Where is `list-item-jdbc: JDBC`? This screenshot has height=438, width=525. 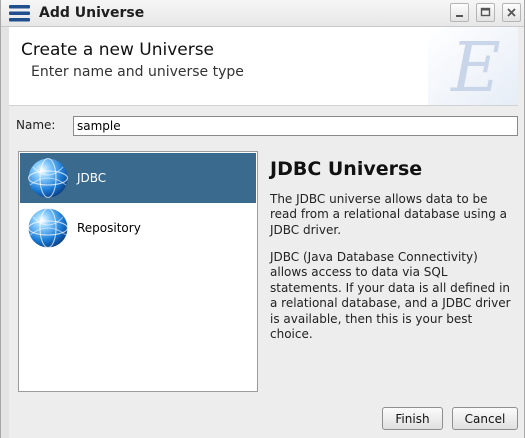
list-item-jdbc: JDBC is located at coordinates (138, 178).